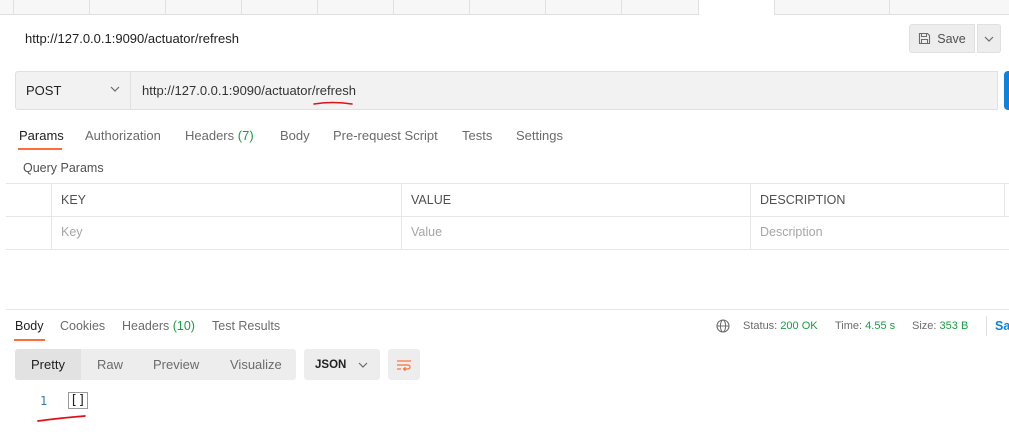  I want to click on format-select: JSON, so click(342, 364).